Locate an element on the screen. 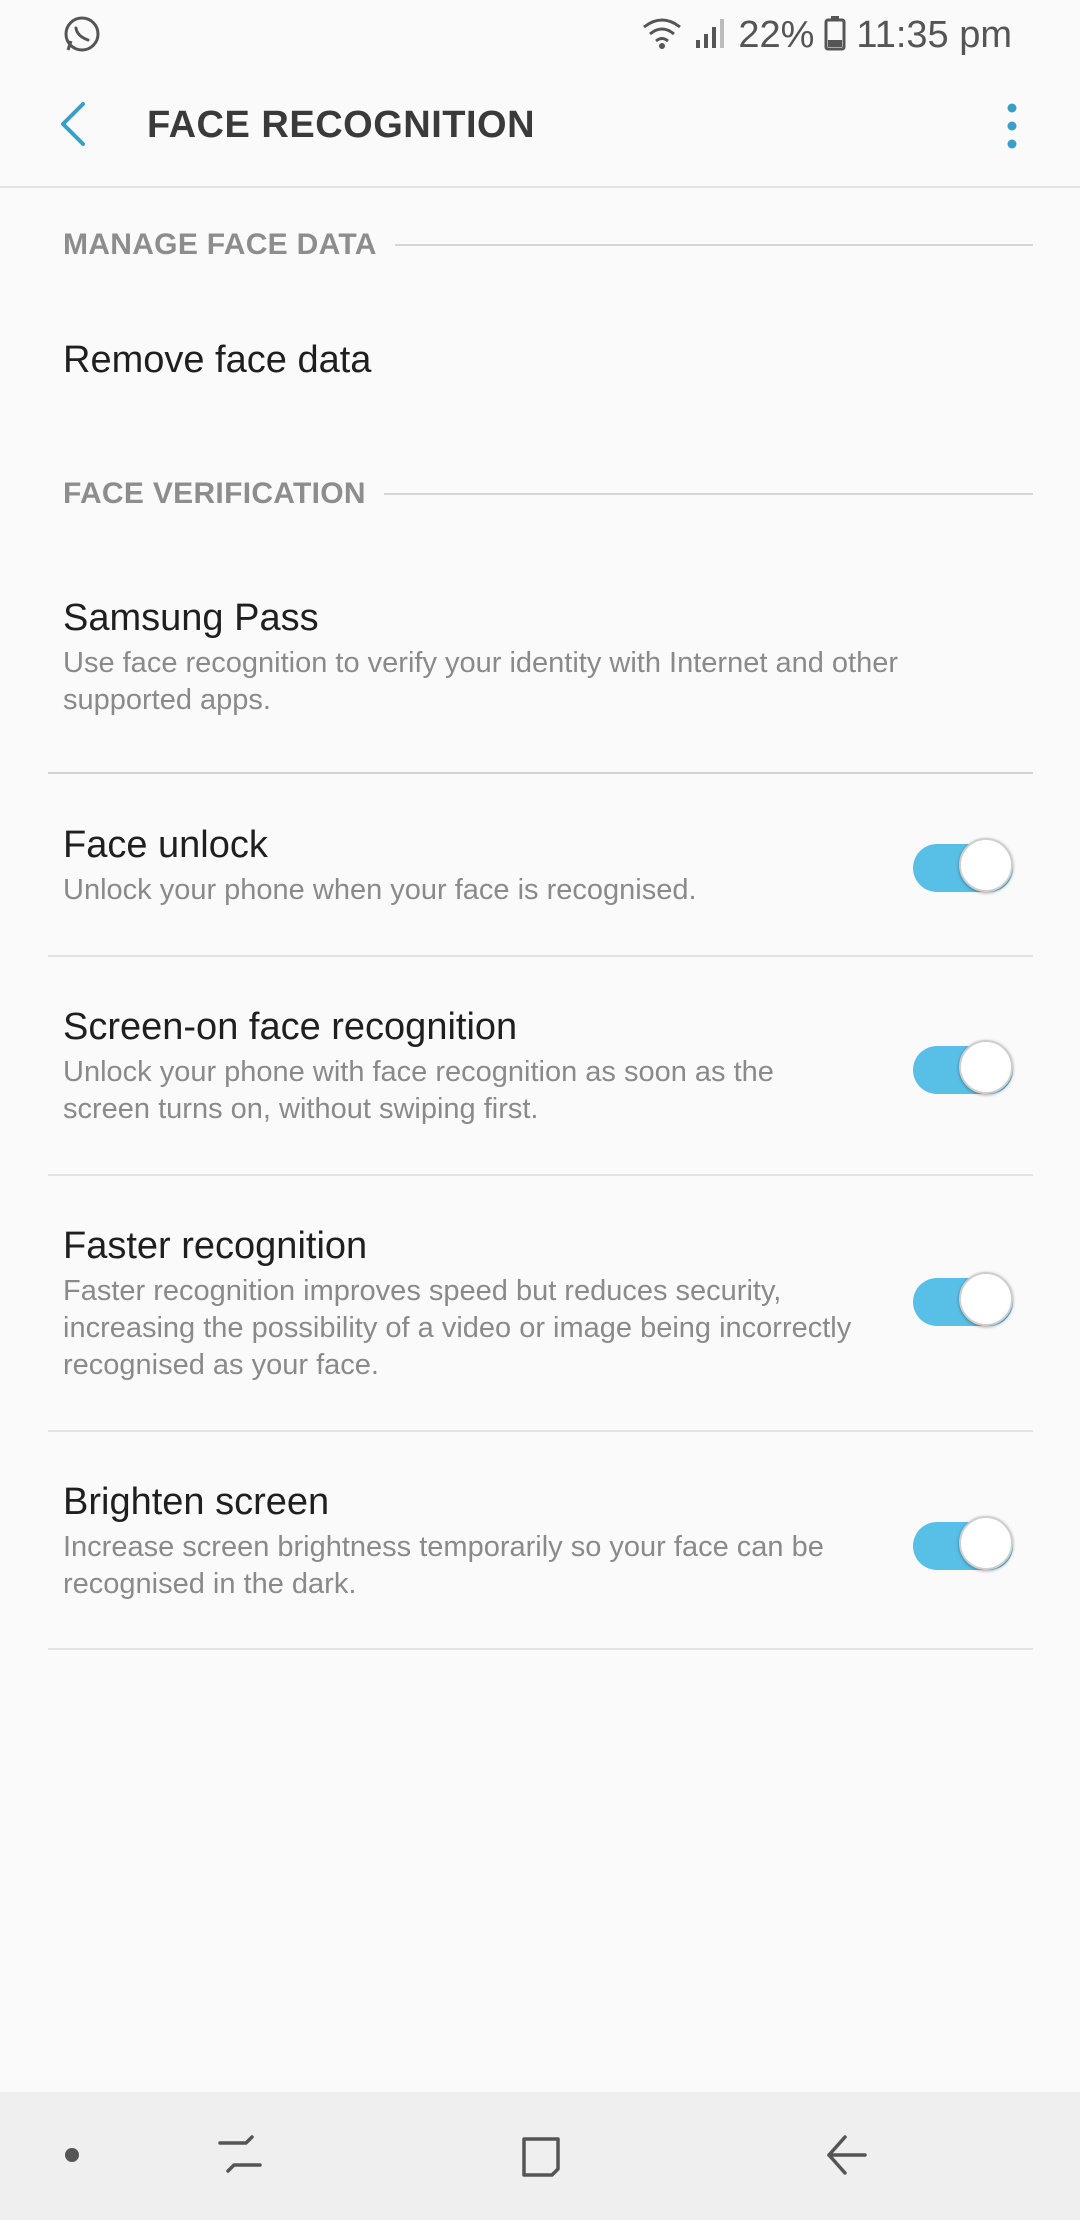  dot-icon is located at coordinates (72, 2157).